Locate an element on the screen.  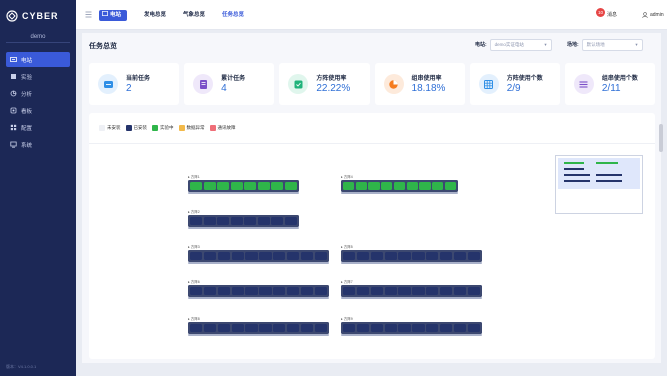
sidebar-item-station: 电站 is located at coordinates (38, 59).